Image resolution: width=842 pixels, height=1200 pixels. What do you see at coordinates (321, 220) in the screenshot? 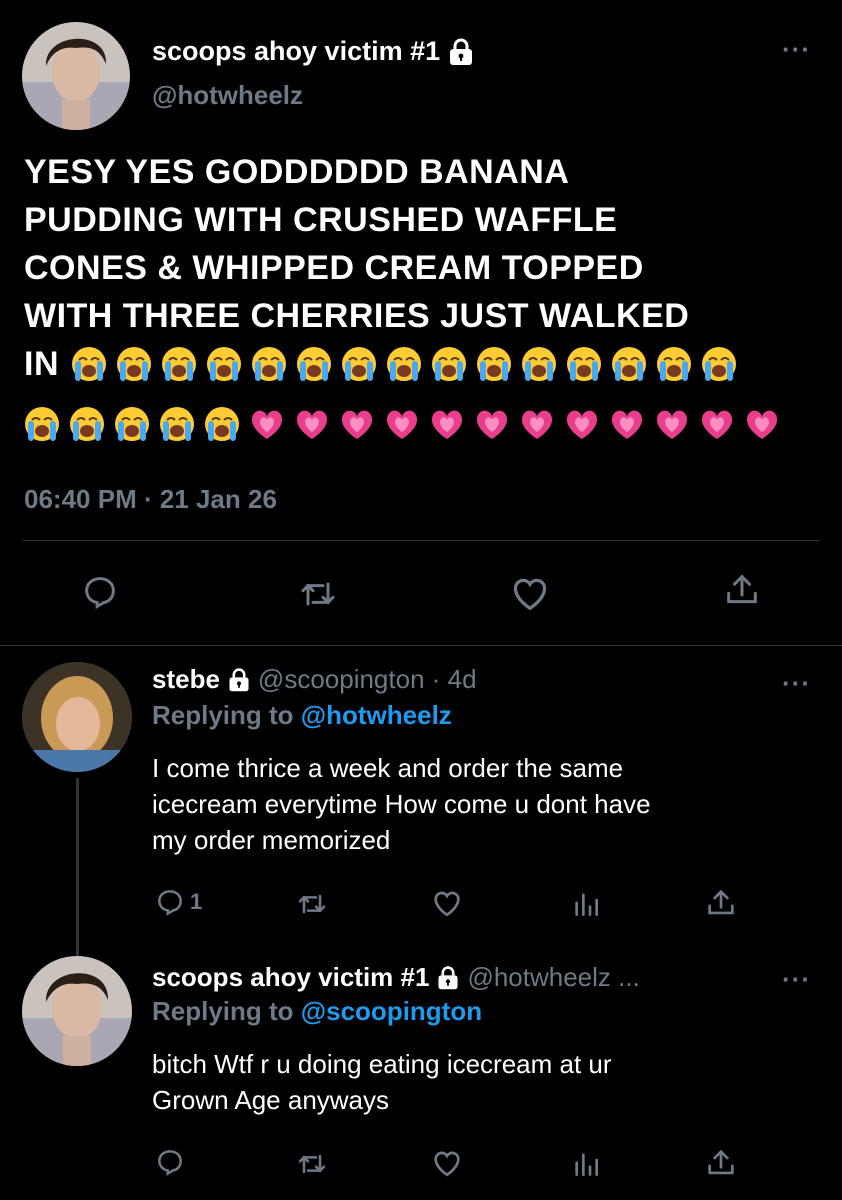
I see `tweet-text-line: PUDDING WITH CRUSHED WAFFLE` at bounding box center [321, 220].